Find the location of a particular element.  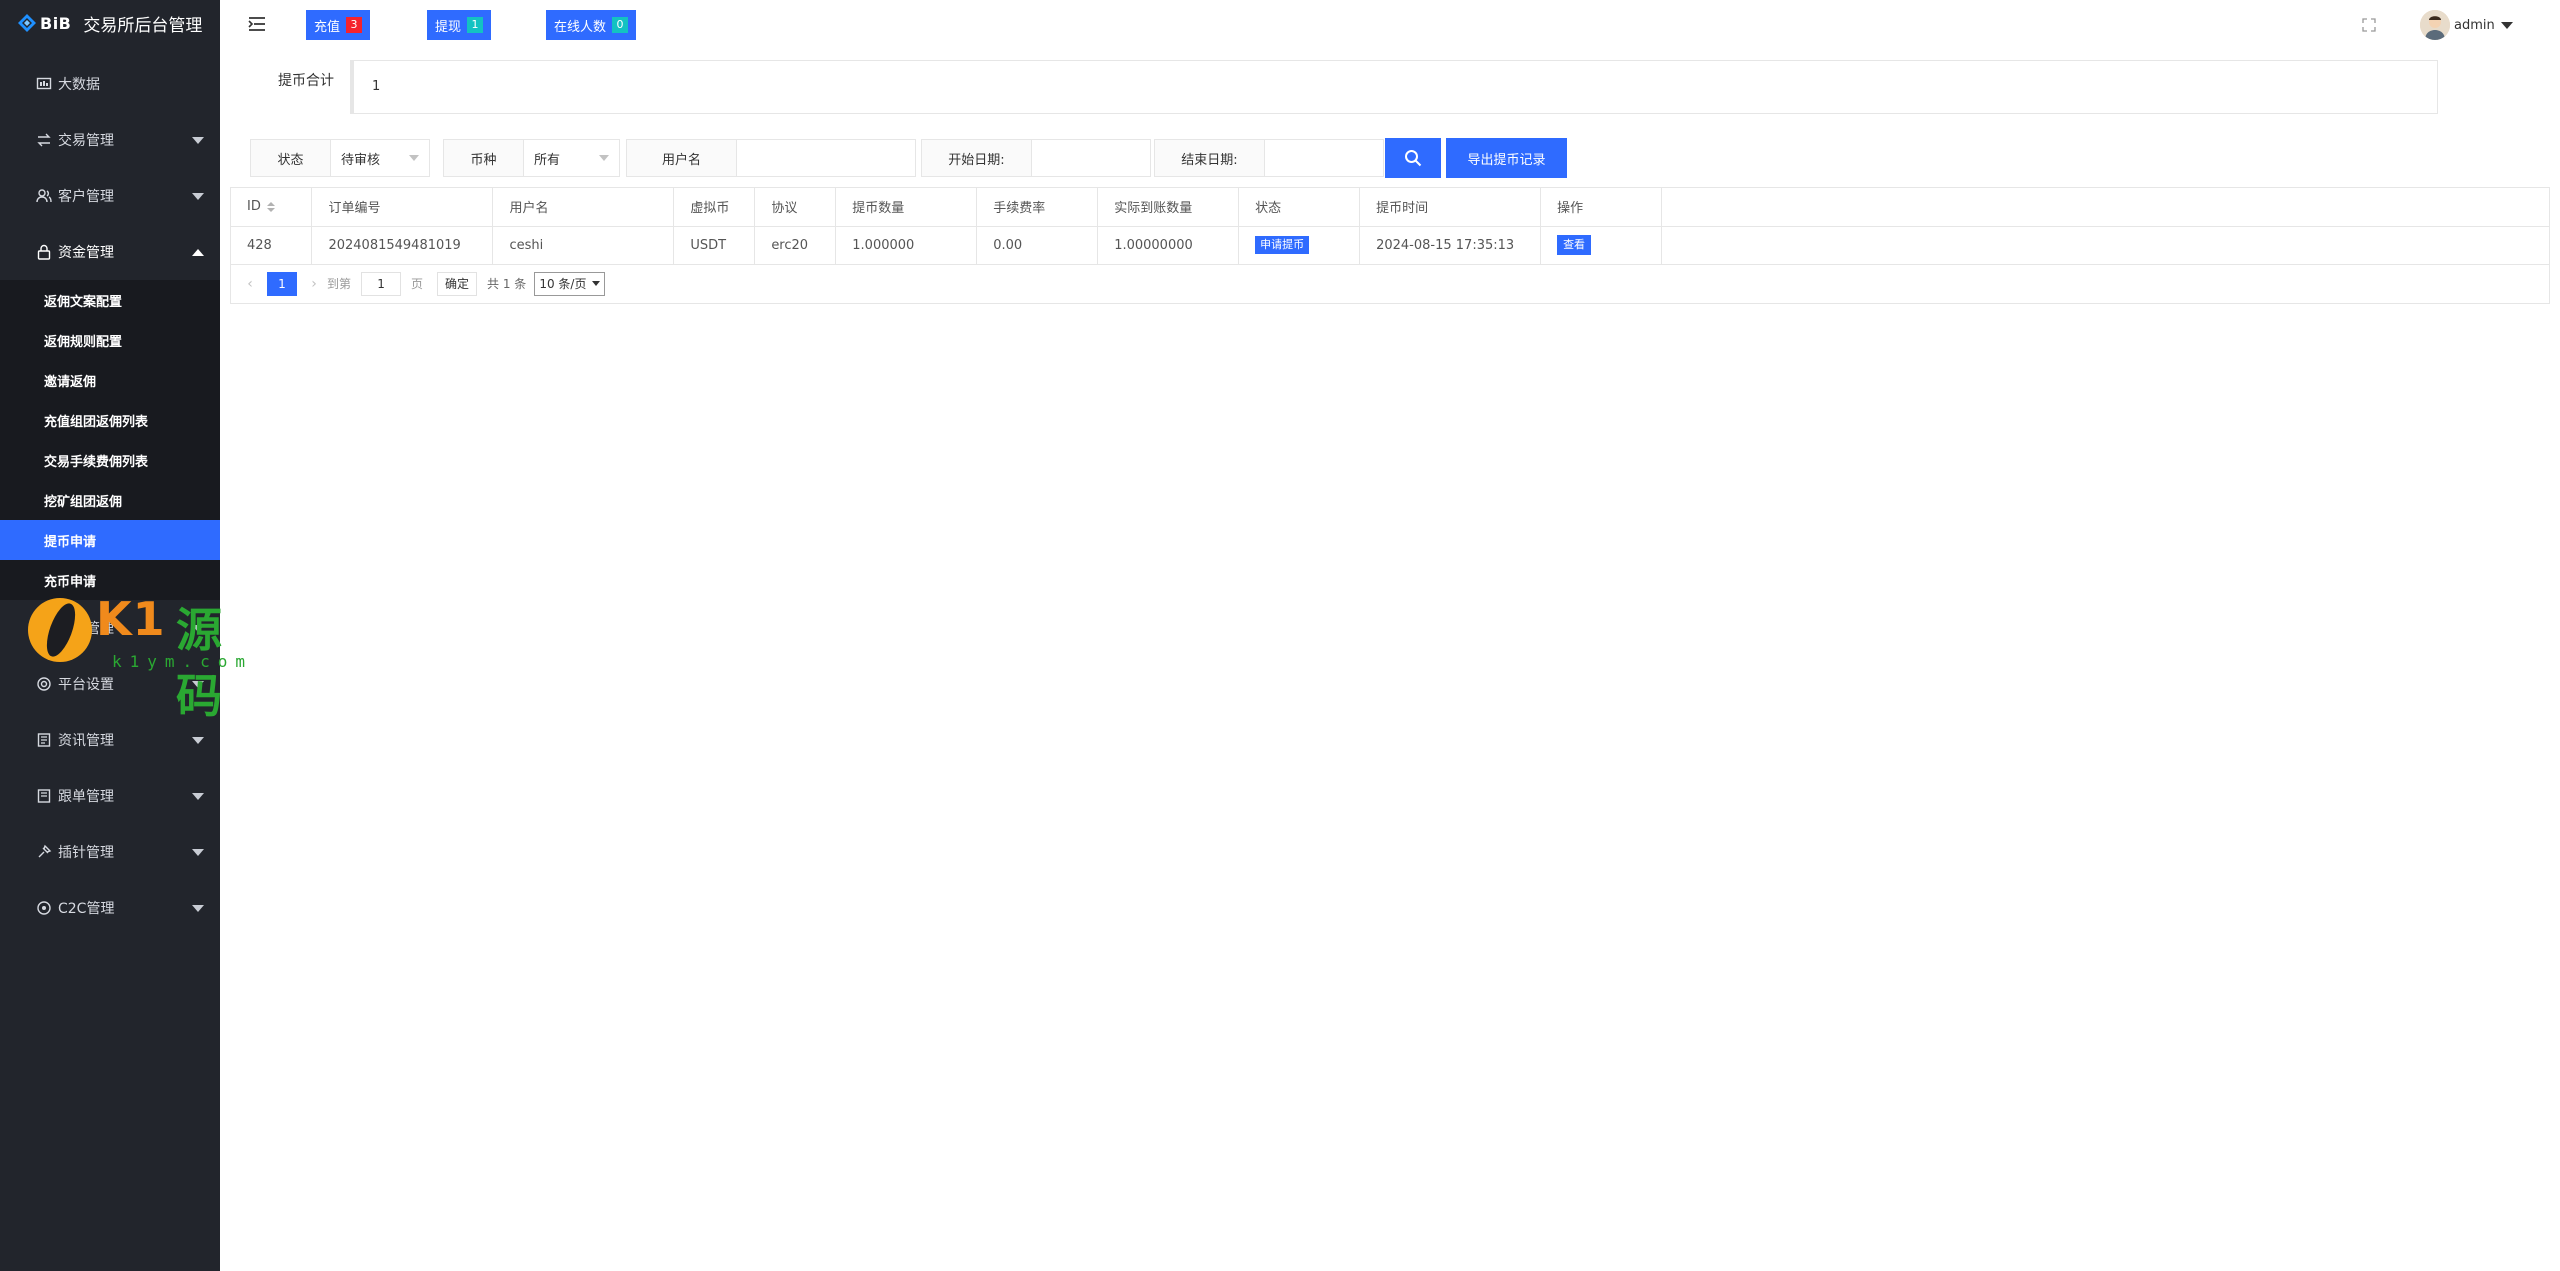

online-count-badge: 0 is located at coordinates (620, 25).